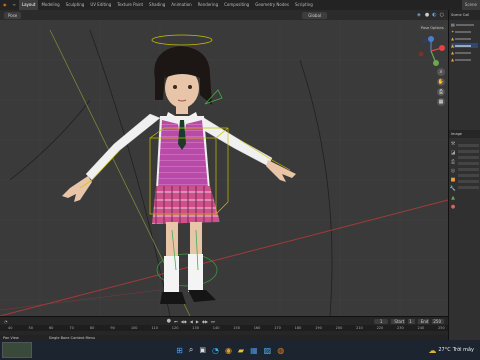 Image resolution: width=480 pixels, height=360 pixels. What do you see at coordinates (444, 350) in the screenshot?
I see `temperature: 27°C` at bounding box center [444, 350].